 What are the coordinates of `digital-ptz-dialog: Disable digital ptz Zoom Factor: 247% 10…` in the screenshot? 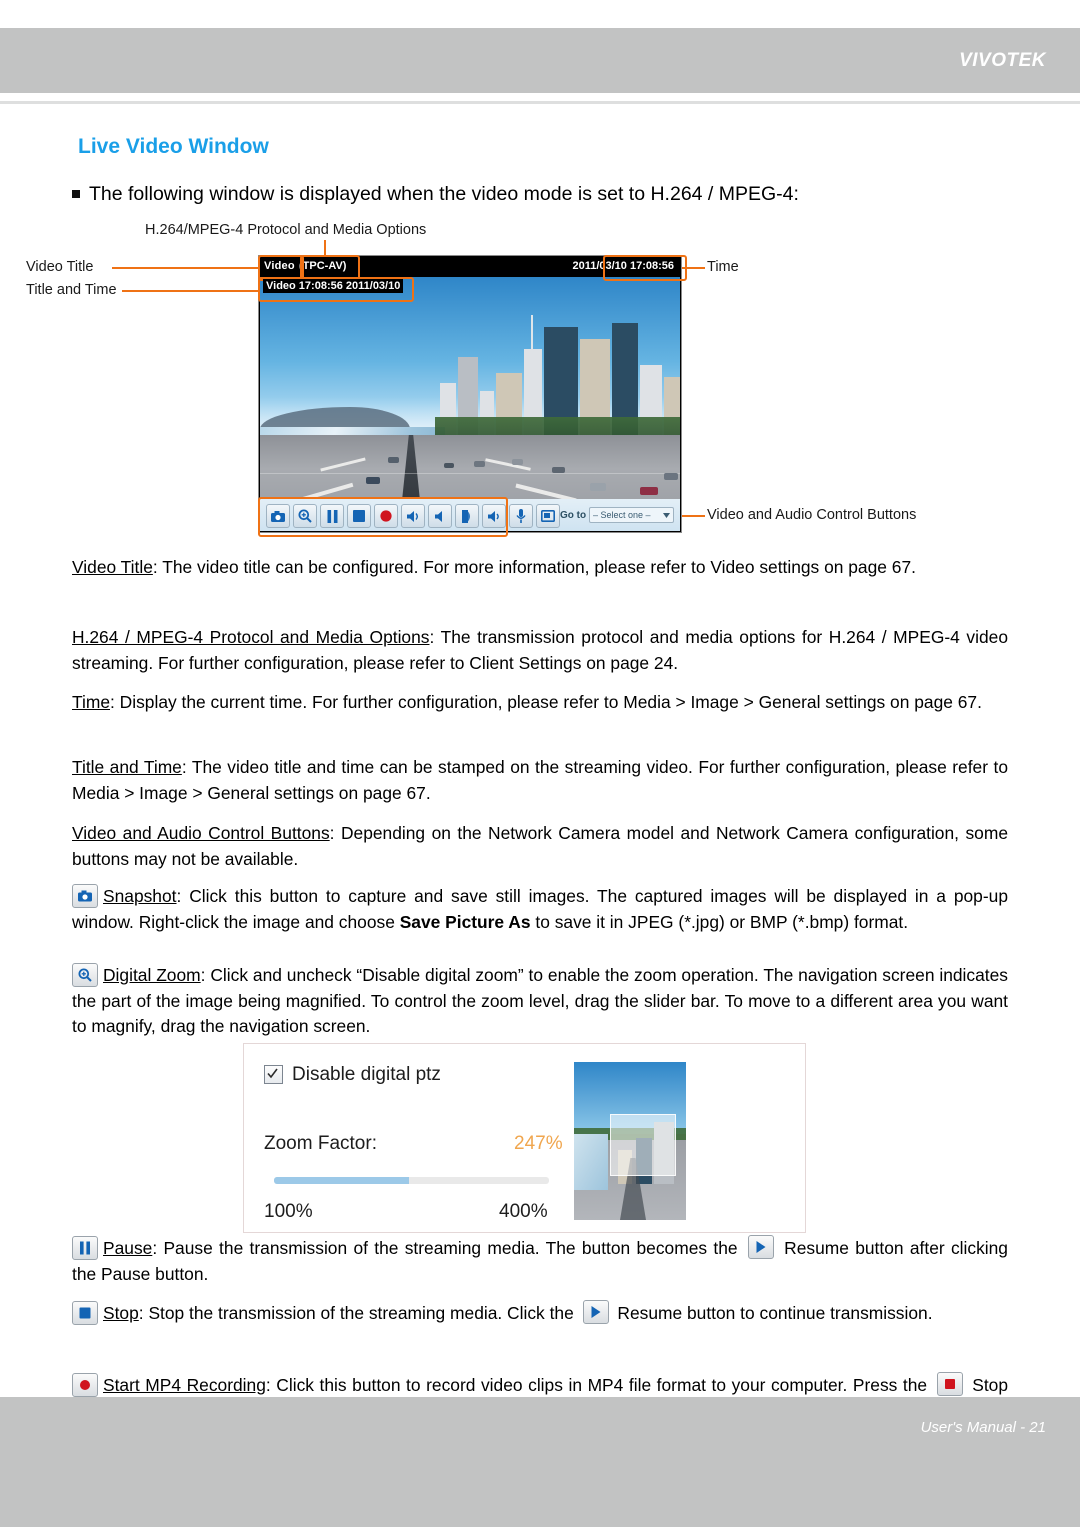 It's located at (524, 1138).